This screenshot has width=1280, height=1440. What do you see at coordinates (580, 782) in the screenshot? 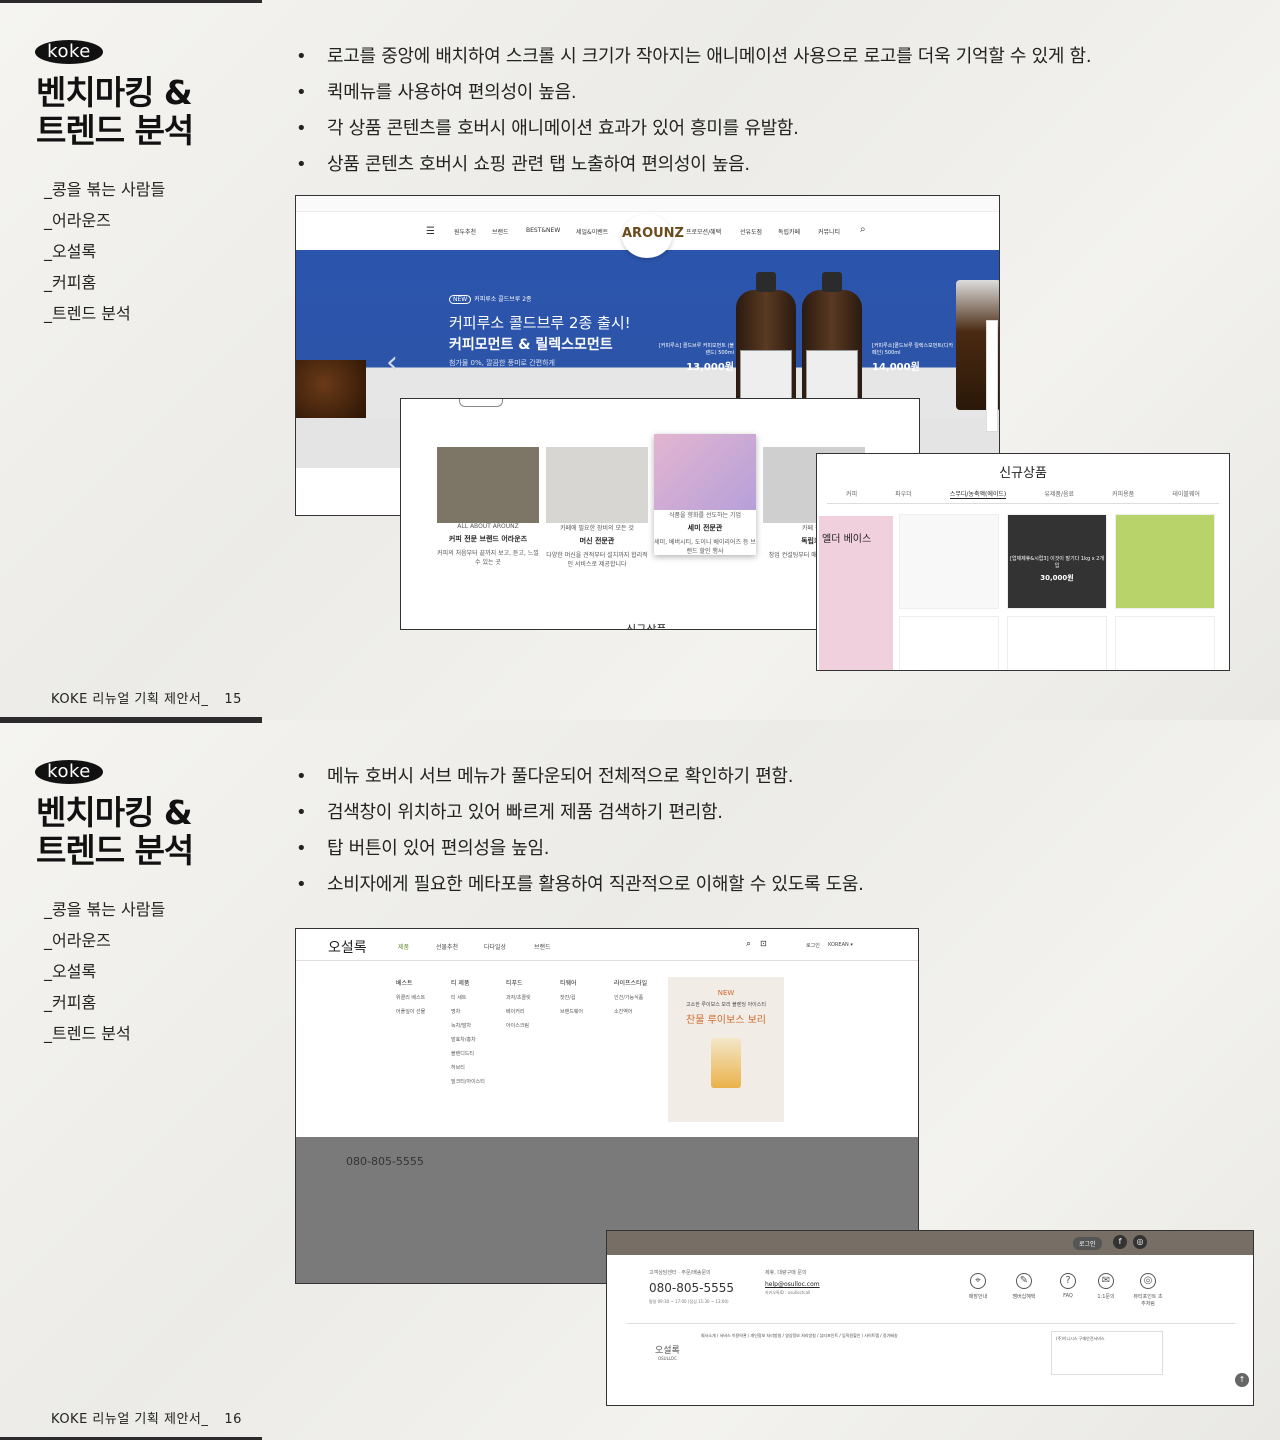
I see `bullet: 메뉴 호버시 서브 메뉴가 풀다운되어 전체적으로 확인하기 편함.` at bounding box center [580, 782].